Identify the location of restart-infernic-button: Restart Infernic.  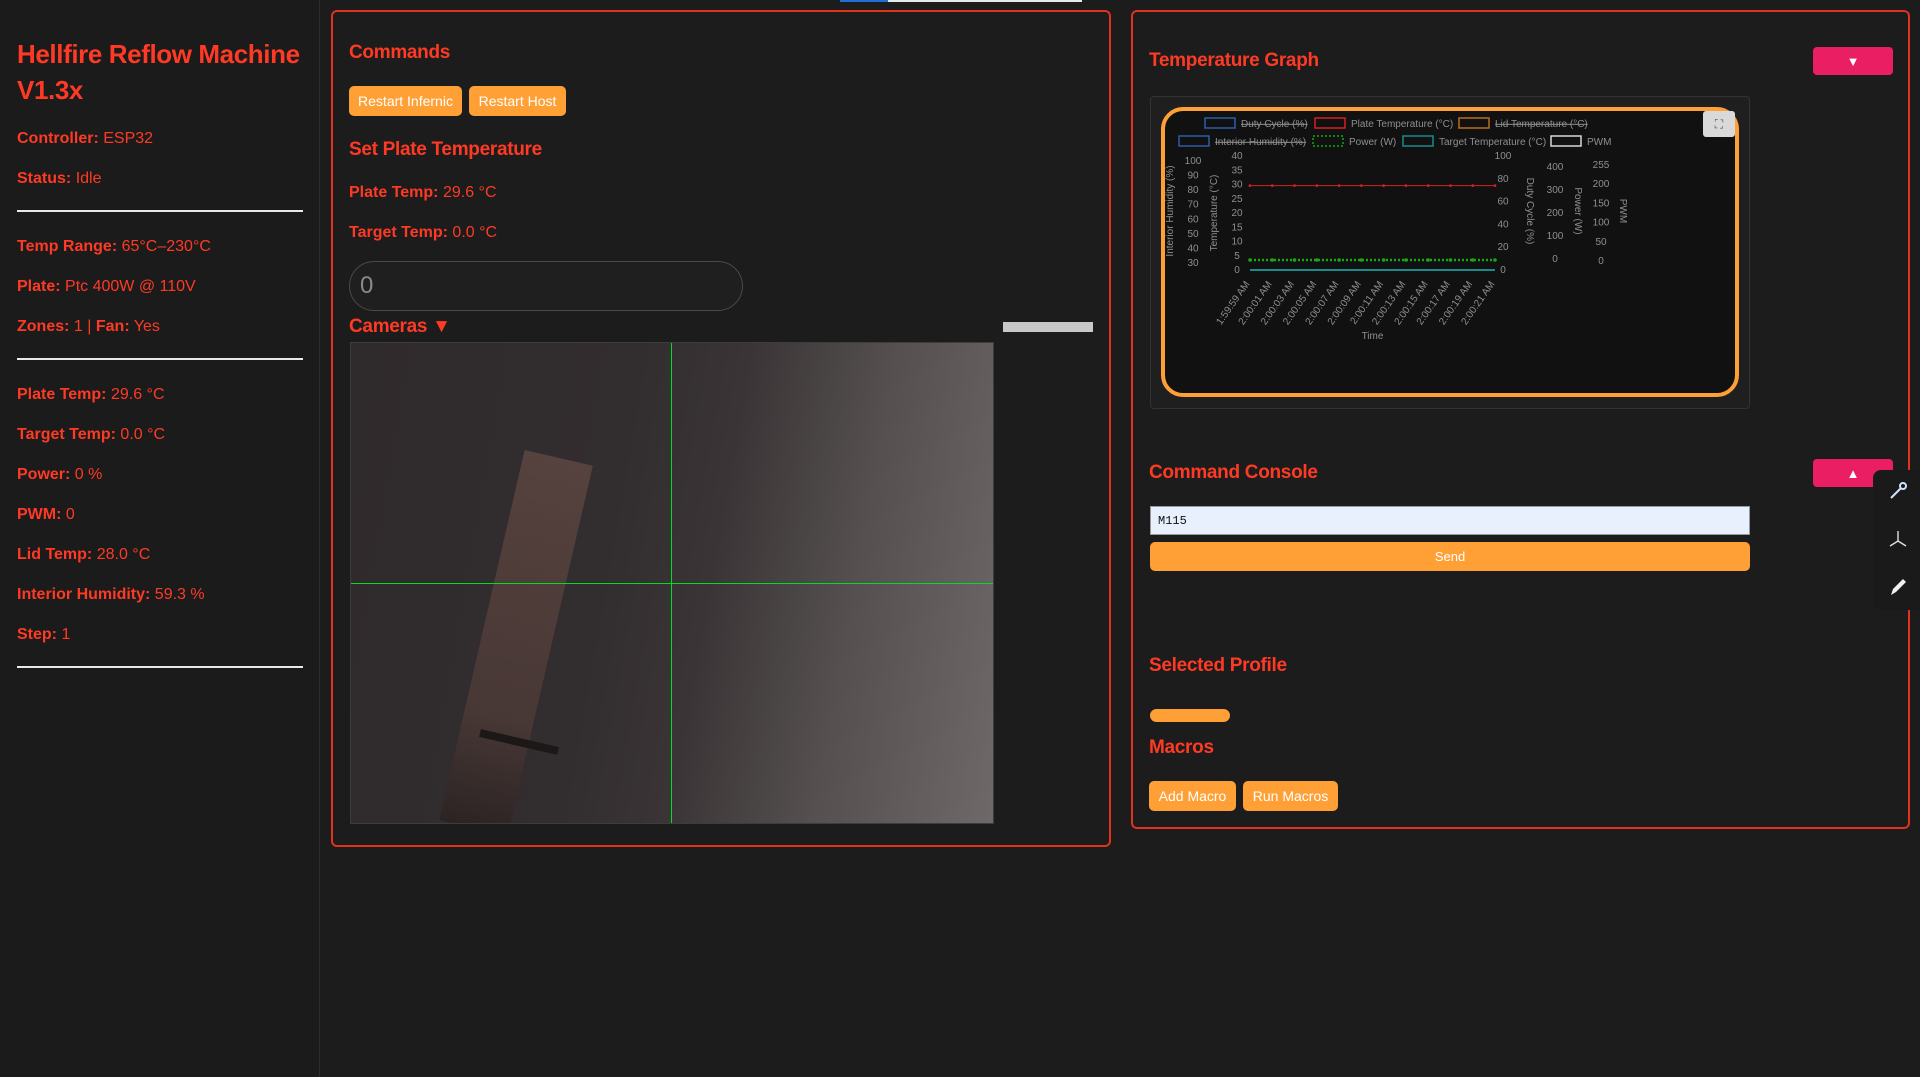
(405, 101).